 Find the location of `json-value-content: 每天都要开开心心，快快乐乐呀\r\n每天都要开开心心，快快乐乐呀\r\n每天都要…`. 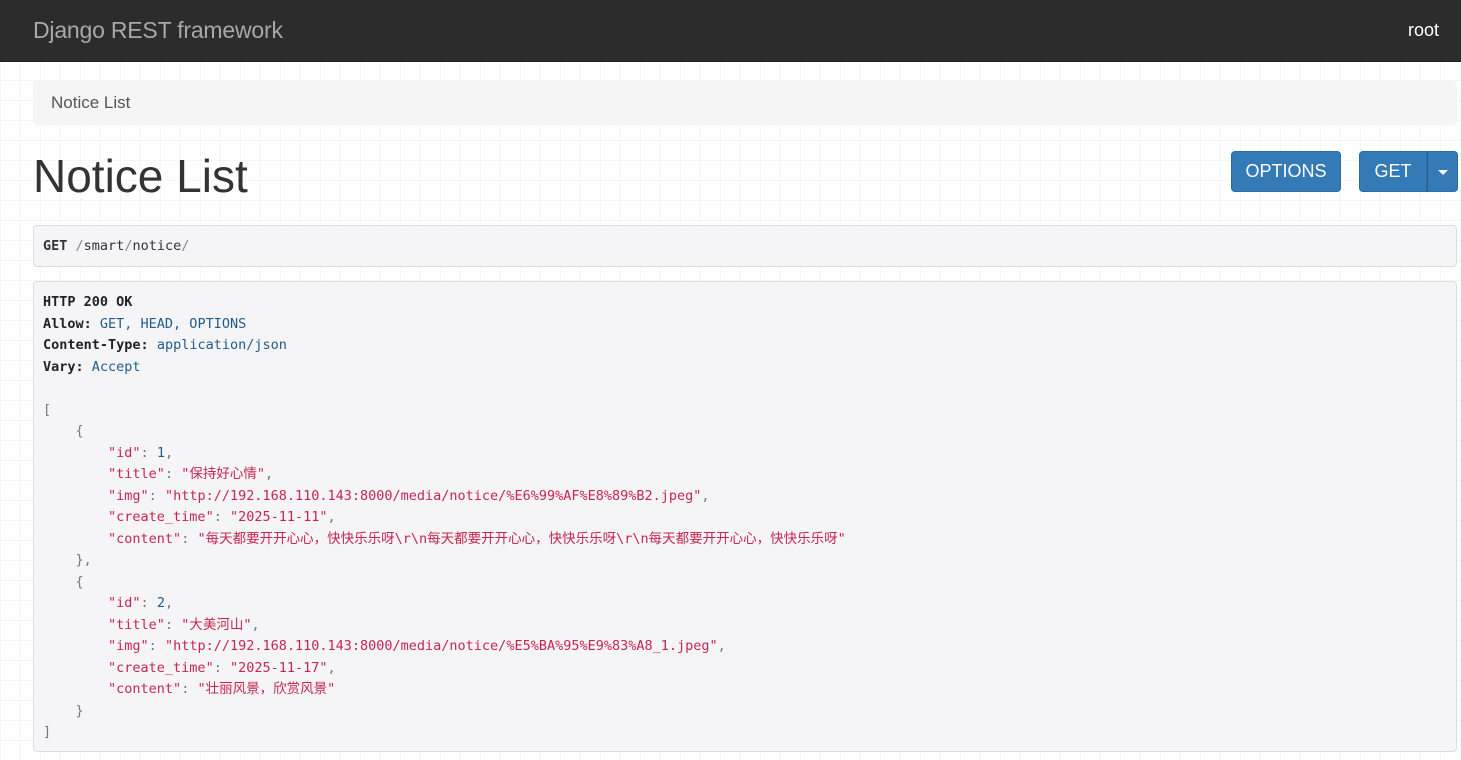

json-value-content: 每天都要开开心心，快快乐乐呀\r\n每天都要开开心心，快快乐乐呀\r\n每天都要… is located at coordinates (521, 538).